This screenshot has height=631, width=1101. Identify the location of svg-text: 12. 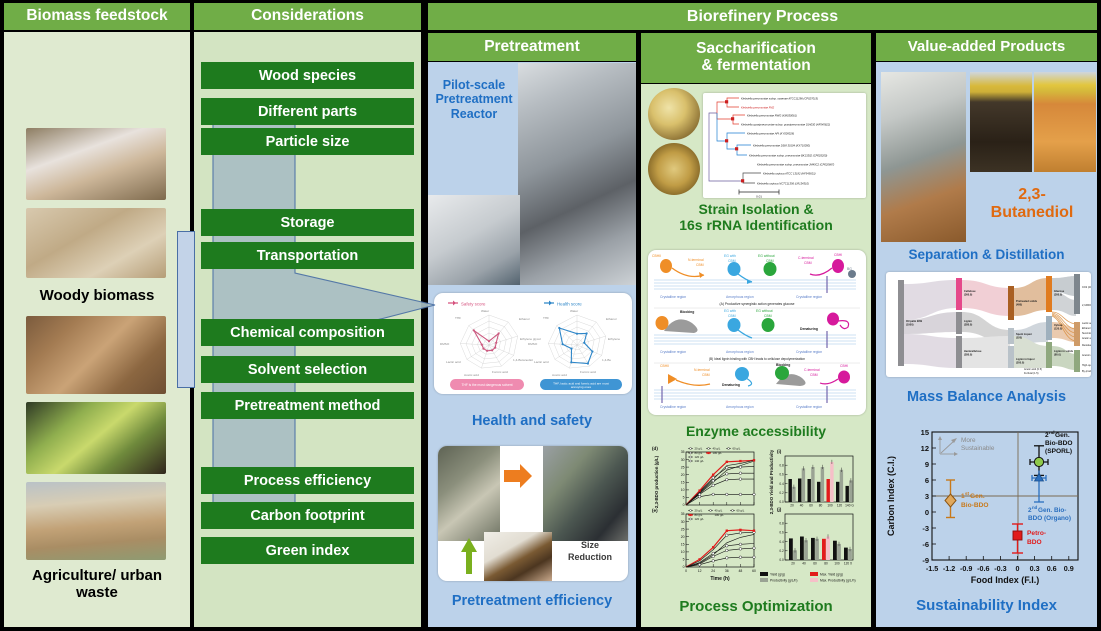
(925, 448).